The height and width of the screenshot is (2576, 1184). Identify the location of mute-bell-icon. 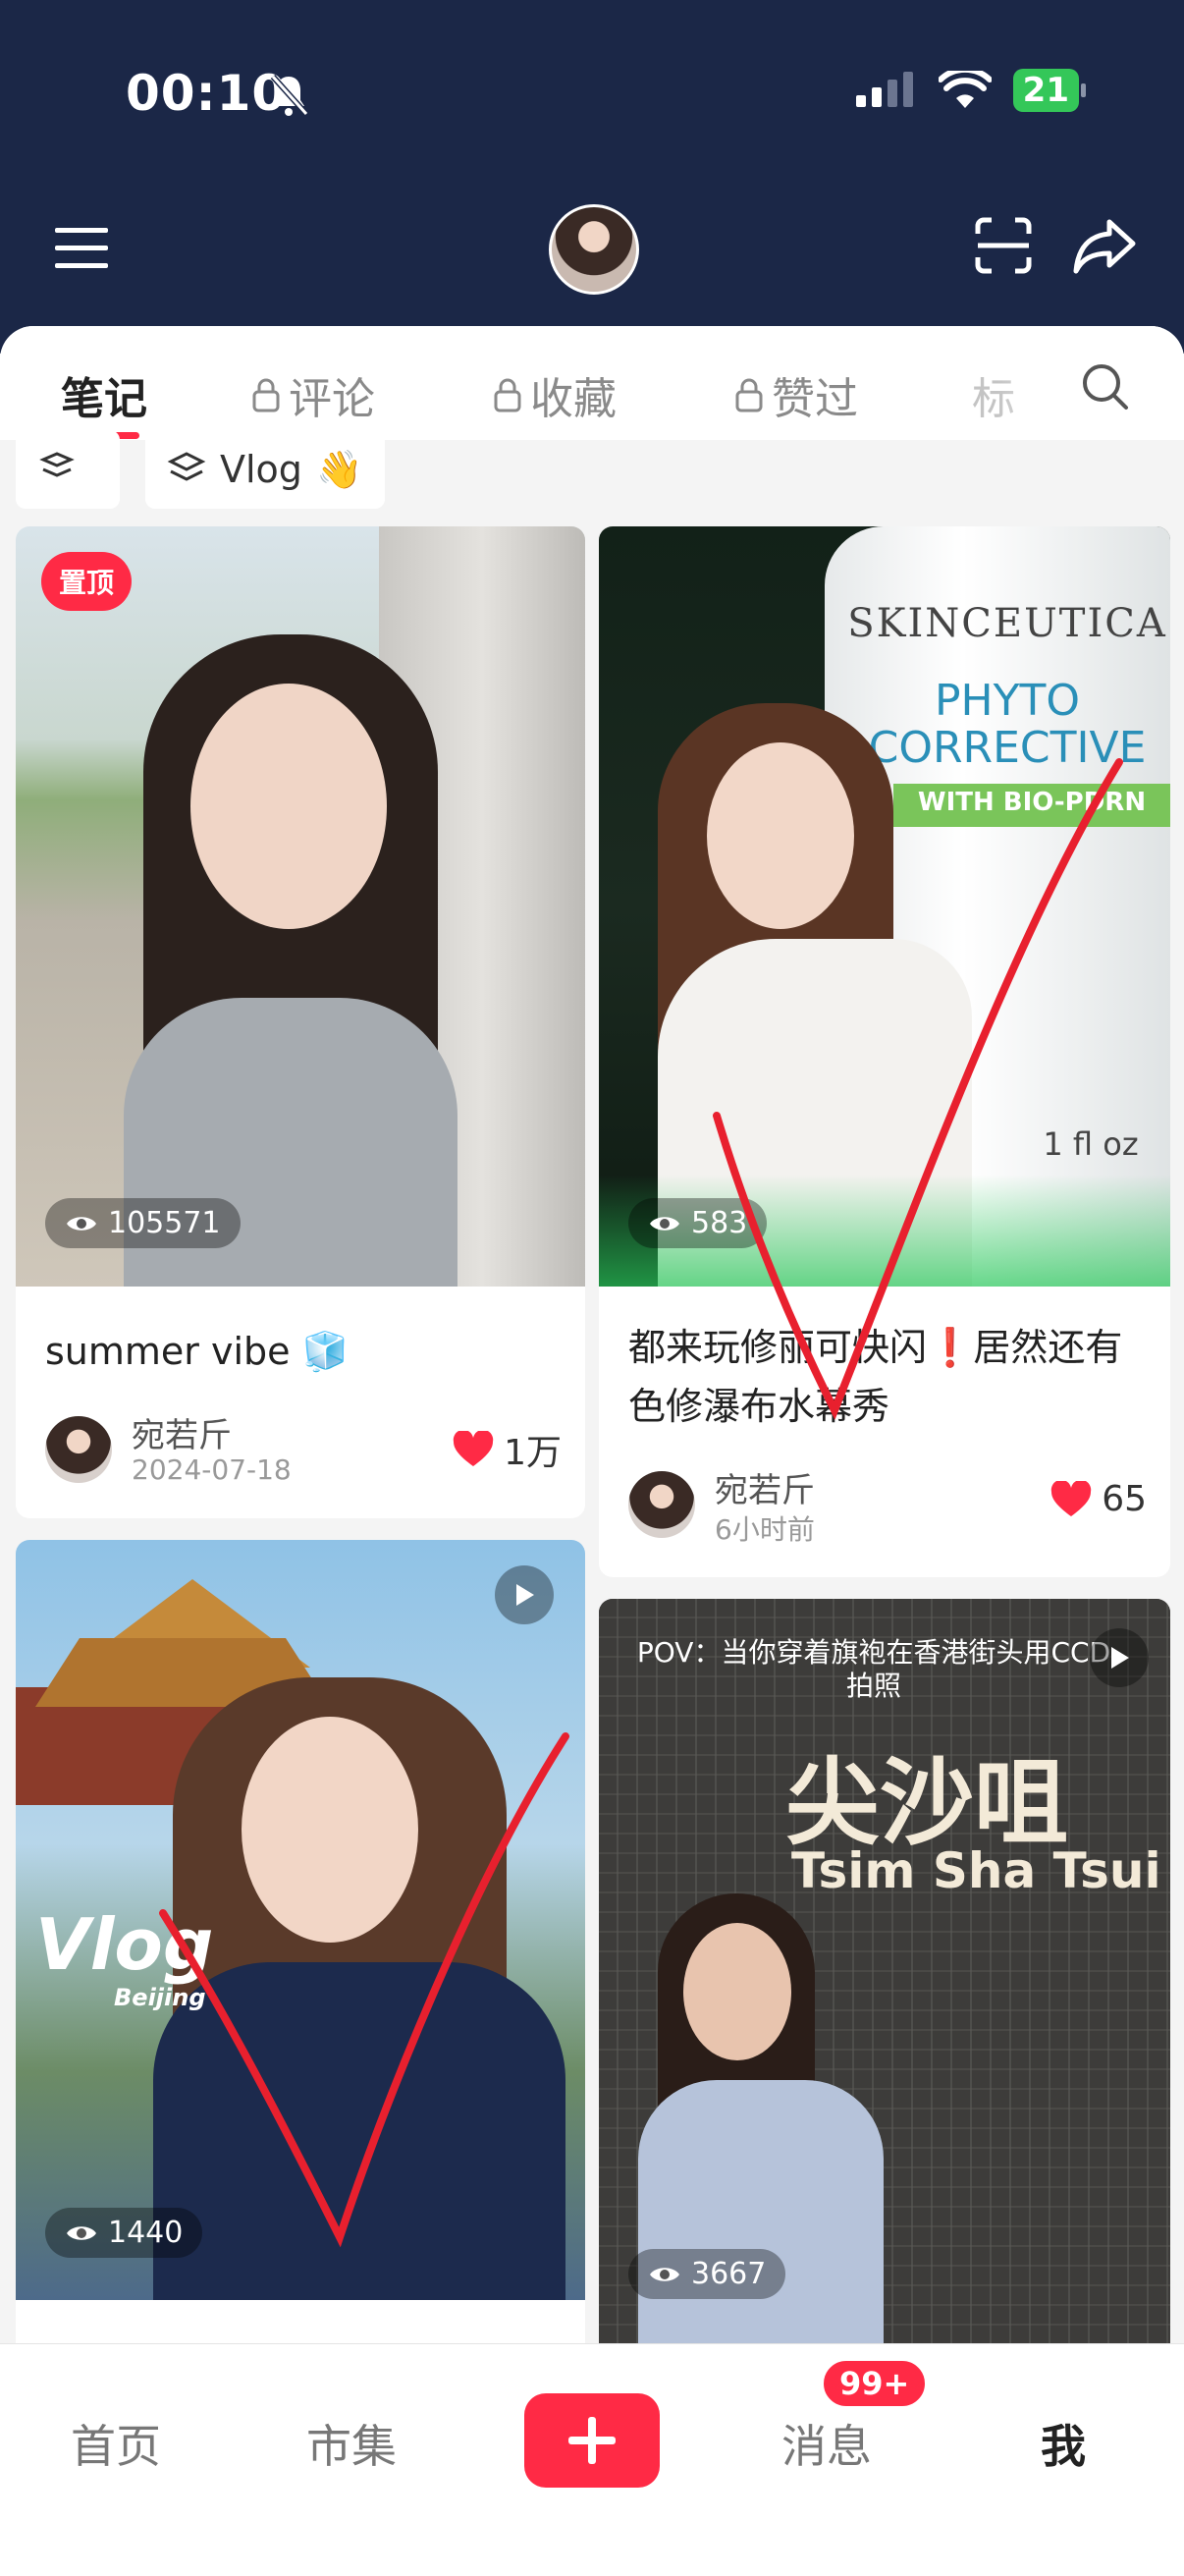
(289, 95).